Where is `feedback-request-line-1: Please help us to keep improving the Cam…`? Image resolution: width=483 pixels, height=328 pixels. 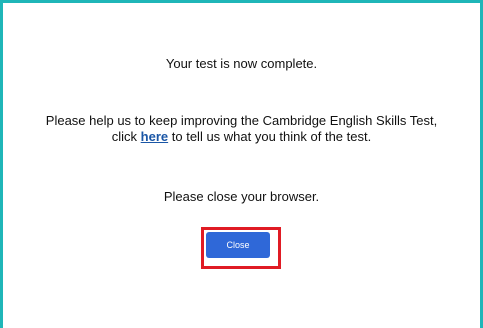
feedback-request-line-1: Please help us to keep improving the Cam… is located at coordinates (241, 120).